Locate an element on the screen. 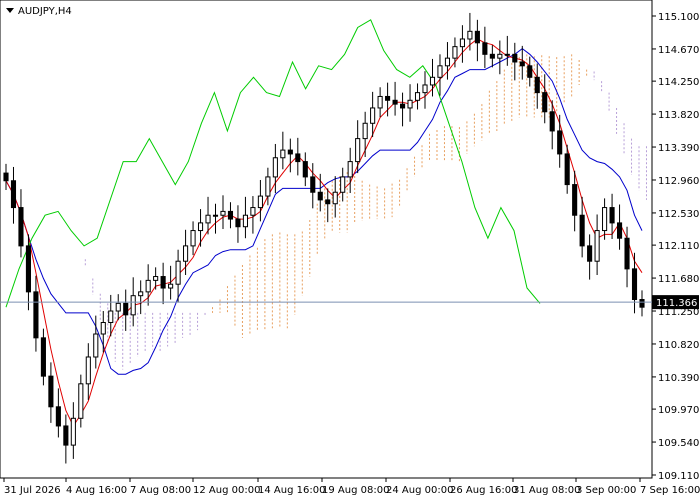 The image size is (700, 500). y-tick-label: 114.250 is located at coordinates (678, 82).